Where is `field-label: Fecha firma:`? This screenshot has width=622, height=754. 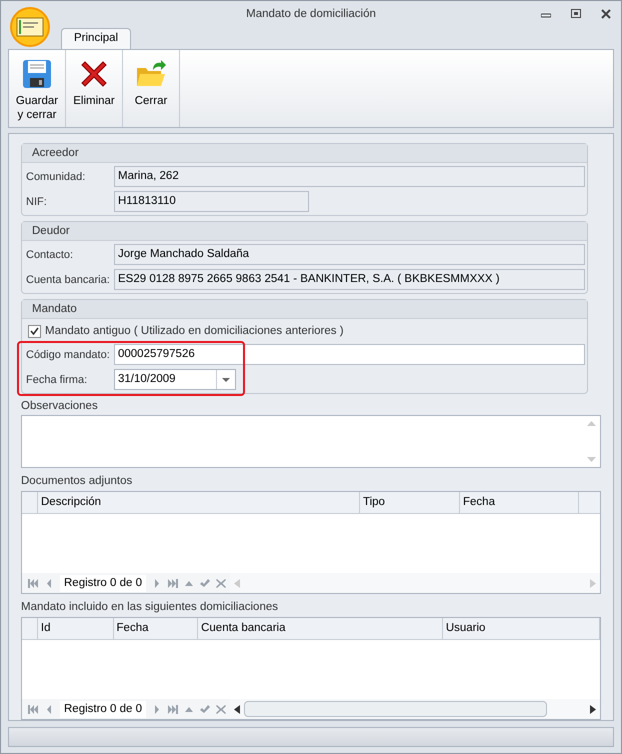
field-label: Fecha firma: is located at coordinates (56, 380).